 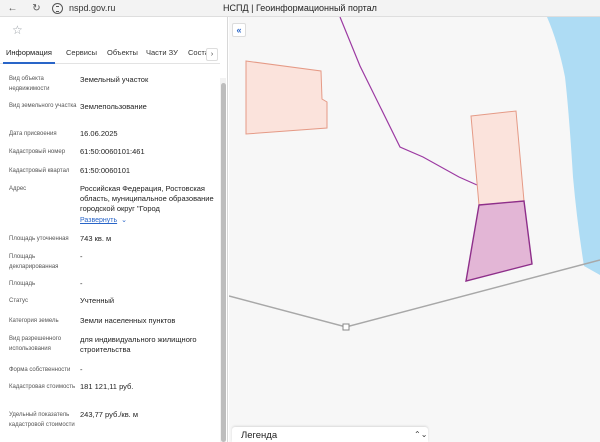 I want to click on attr-label: Форма собственности, so click(x=40, y=370).